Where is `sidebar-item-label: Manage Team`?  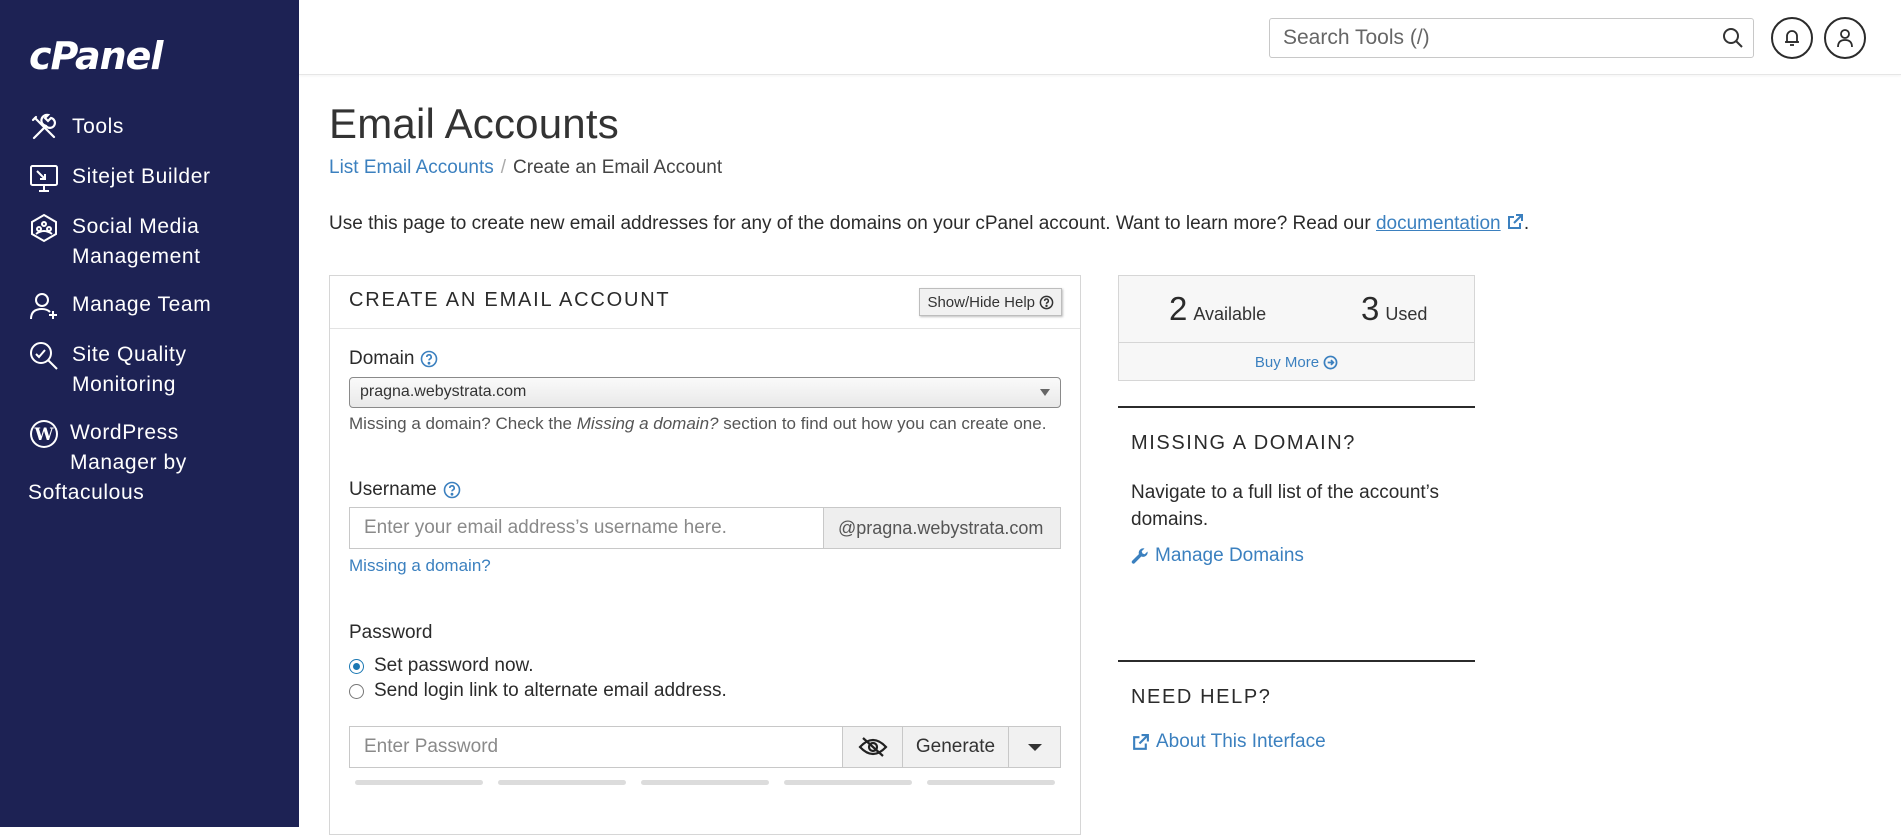
sidebar-item-label: Manage Team is located at coordinates (142, 304).